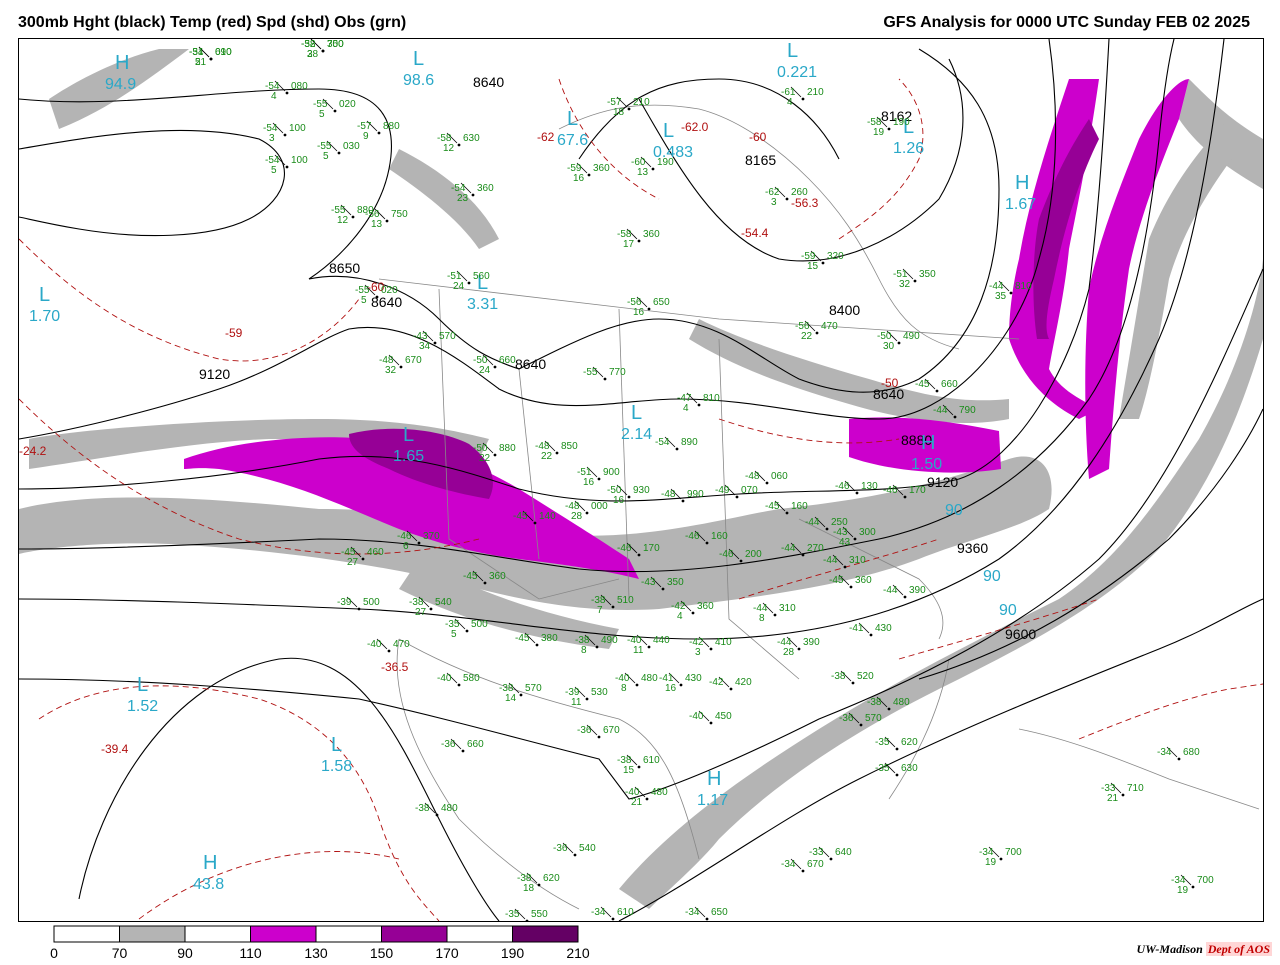 This screenshot has height=965, width=1280. Describe the element at coordinates (299, 160) in the screenshot. I see `station-height: 100` at that location.